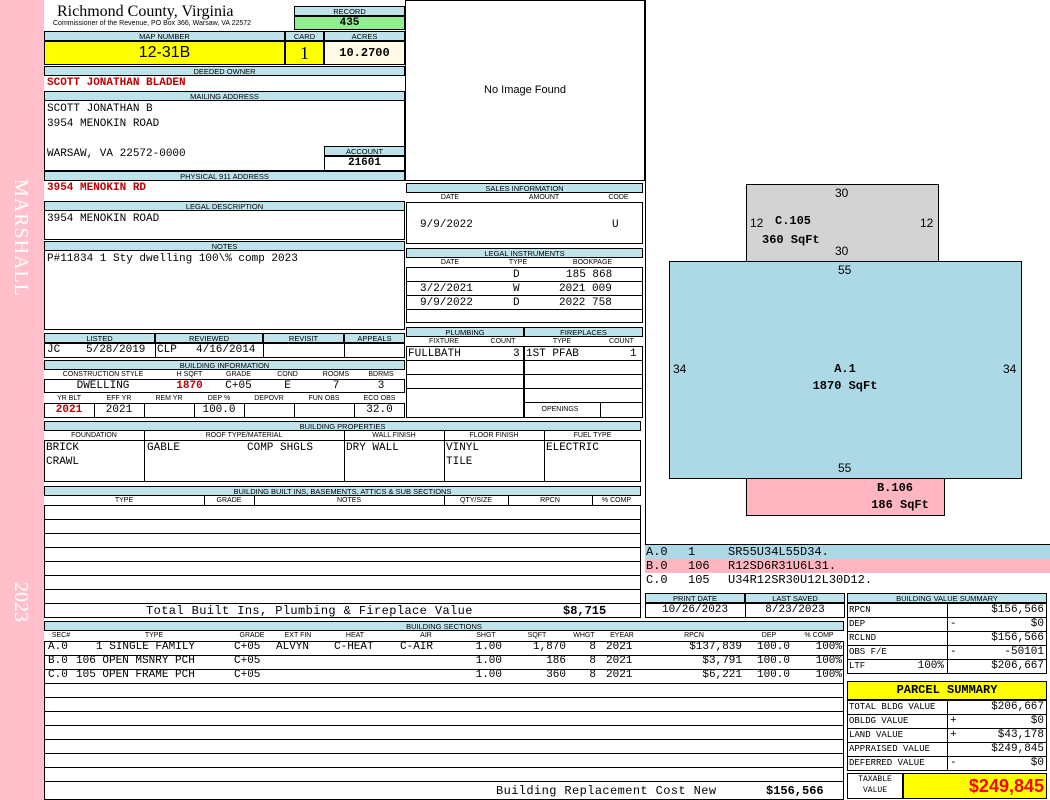  I want to click on taxable-value: $249,845, so click(975, 786).